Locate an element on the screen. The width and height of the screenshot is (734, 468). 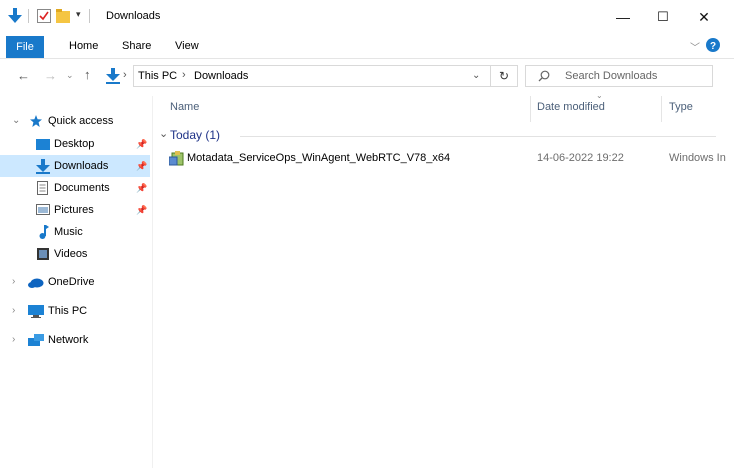
nav-onedrive: › OneDrive is located at coordinates (75, 282).